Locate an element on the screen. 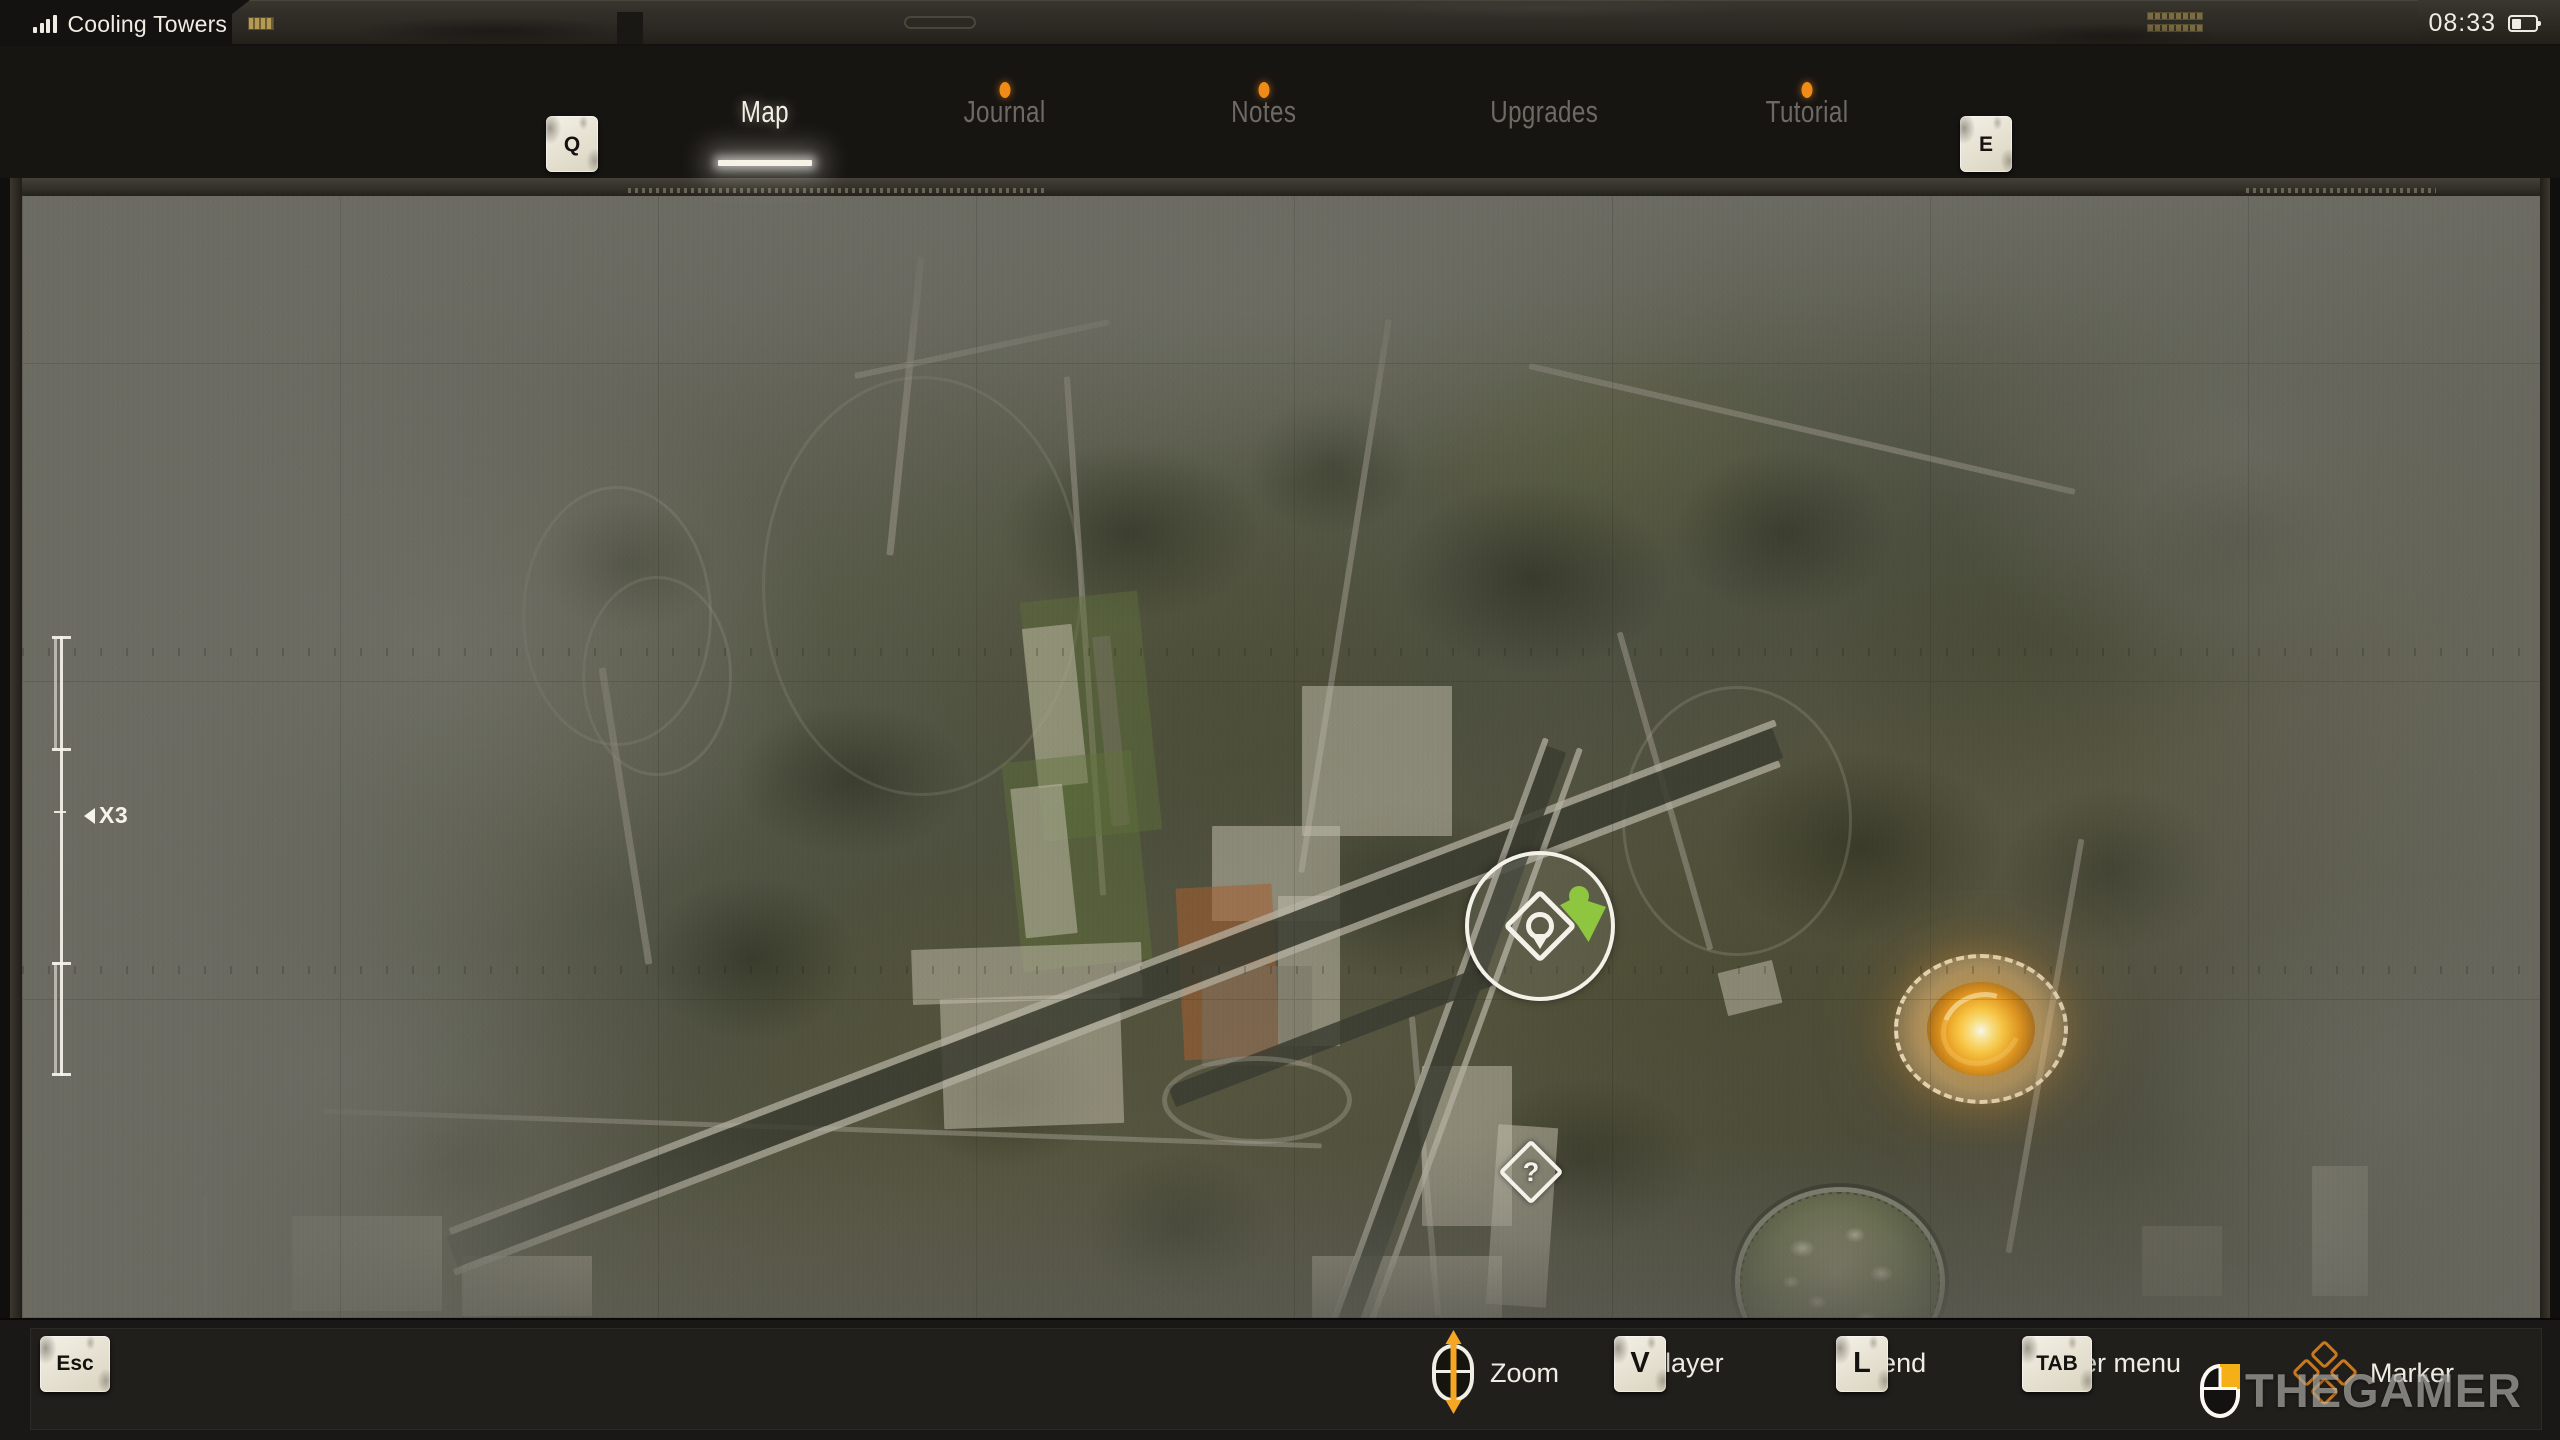 The width and height of the screenshot is (2560, 1440). mouse-scroll-icon is located at coordinates (1453, 1372).